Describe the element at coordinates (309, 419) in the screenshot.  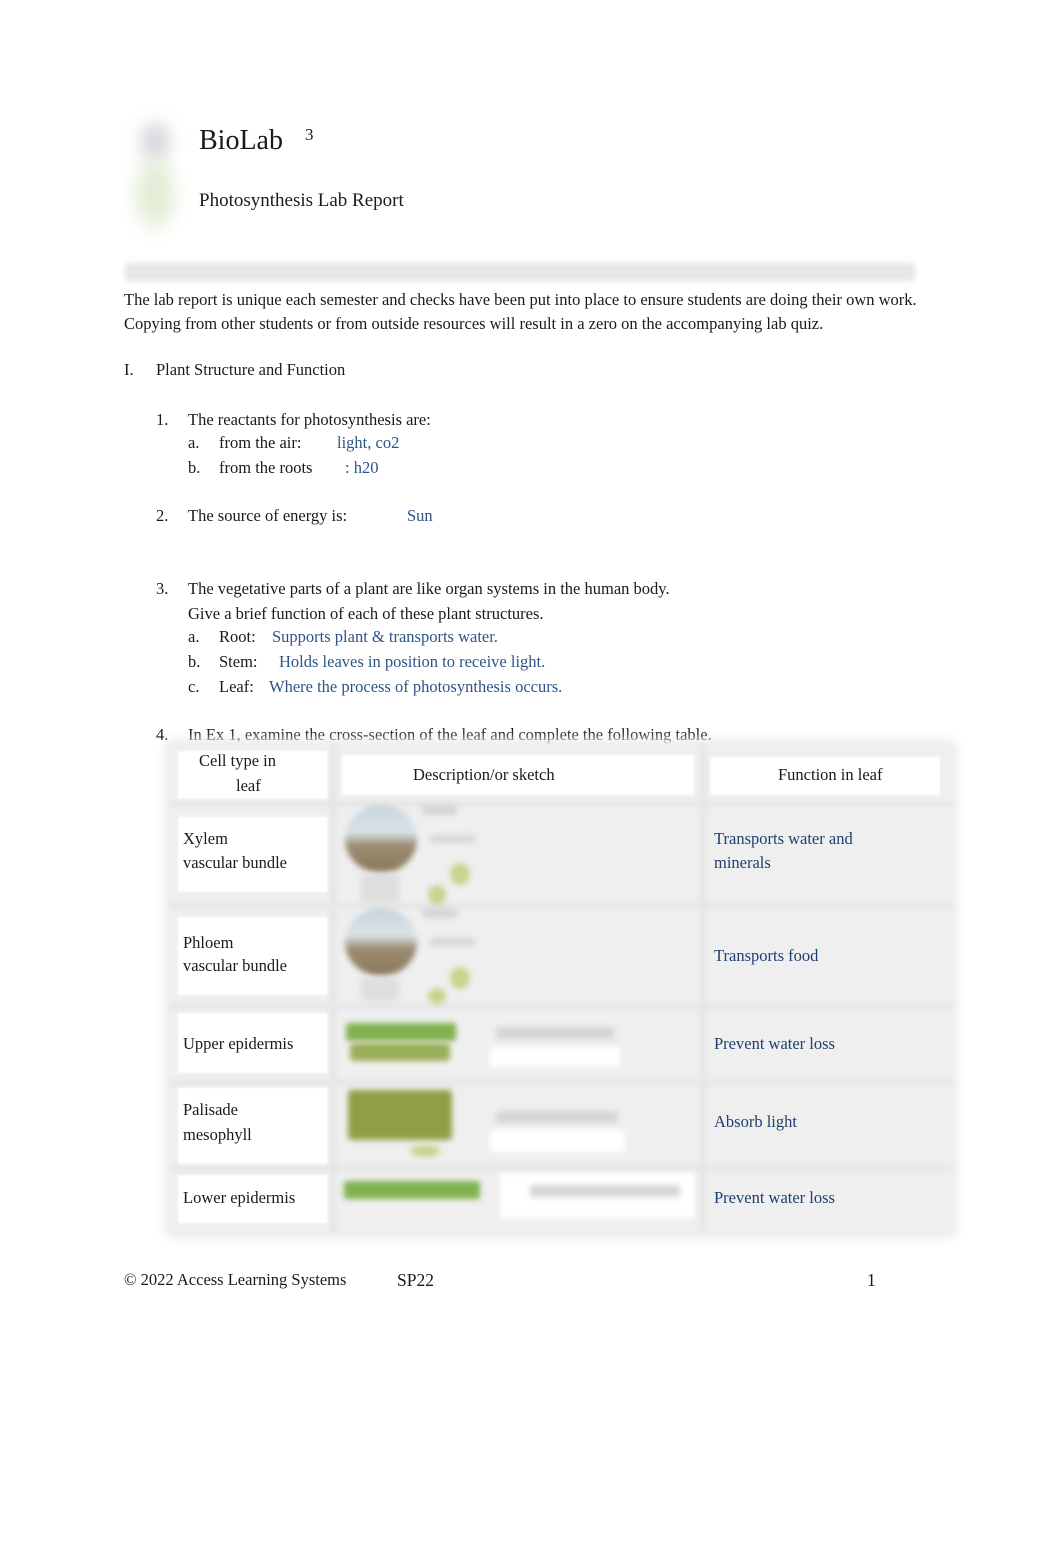
I see `question-1-text: The reactants for photosynthesis are:` at that location.